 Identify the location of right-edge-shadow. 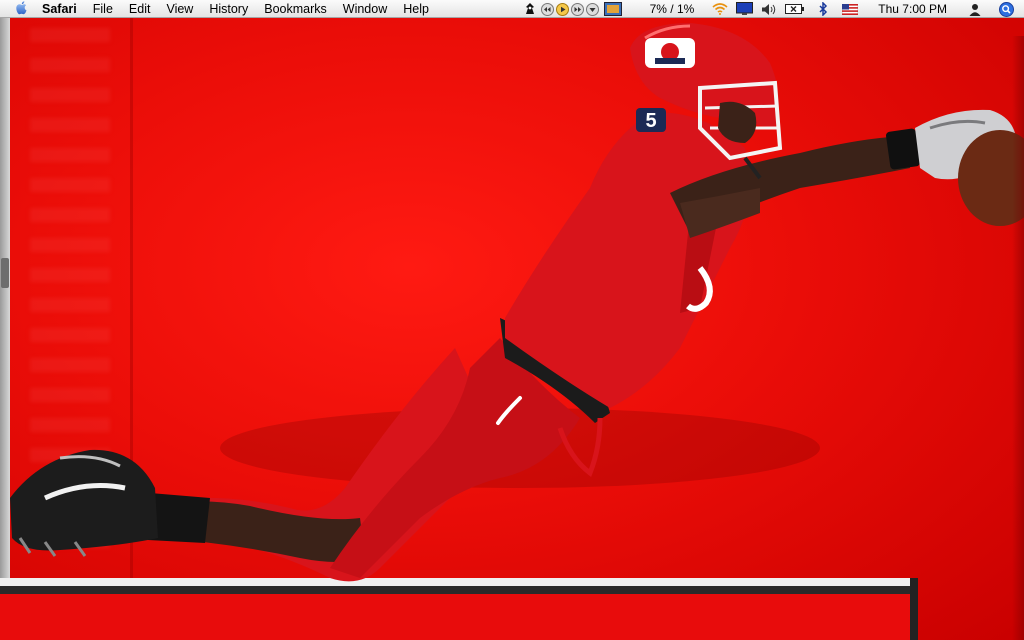
(1018, 338).